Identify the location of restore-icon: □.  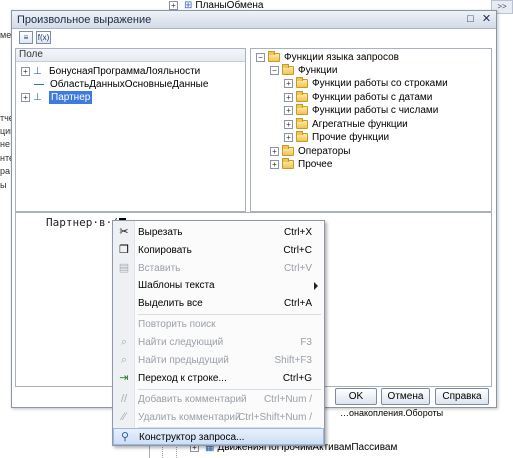
(470, 19).